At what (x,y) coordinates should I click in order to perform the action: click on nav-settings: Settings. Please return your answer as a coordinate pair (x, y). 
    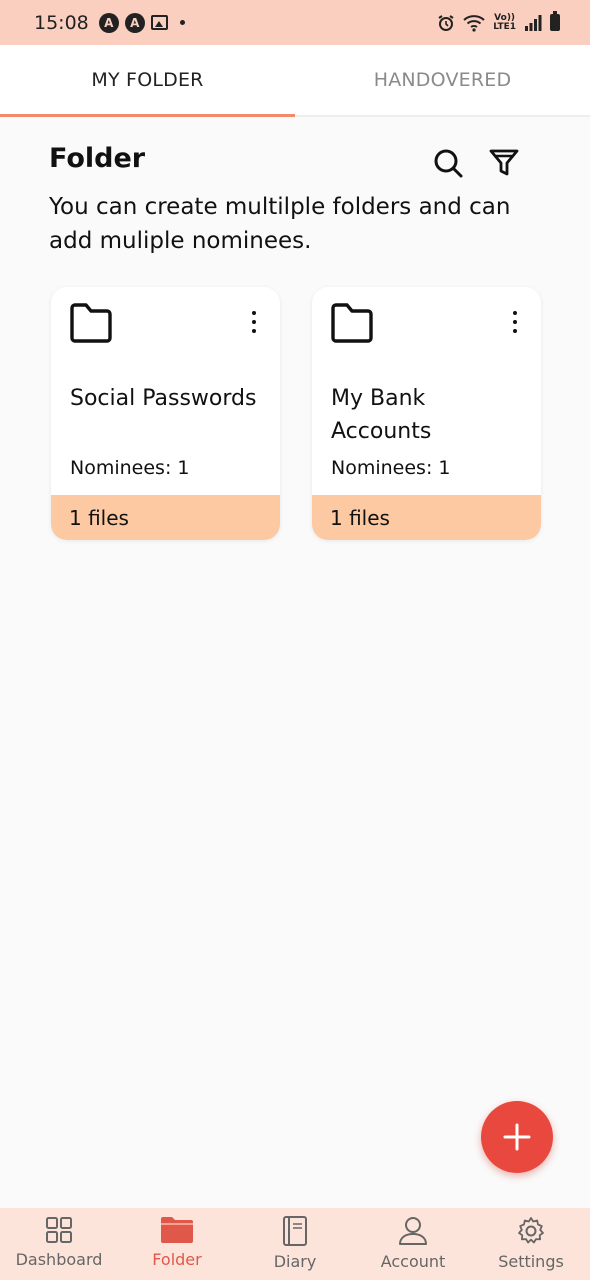
    Looking at the image, I should click on (531, 1244).